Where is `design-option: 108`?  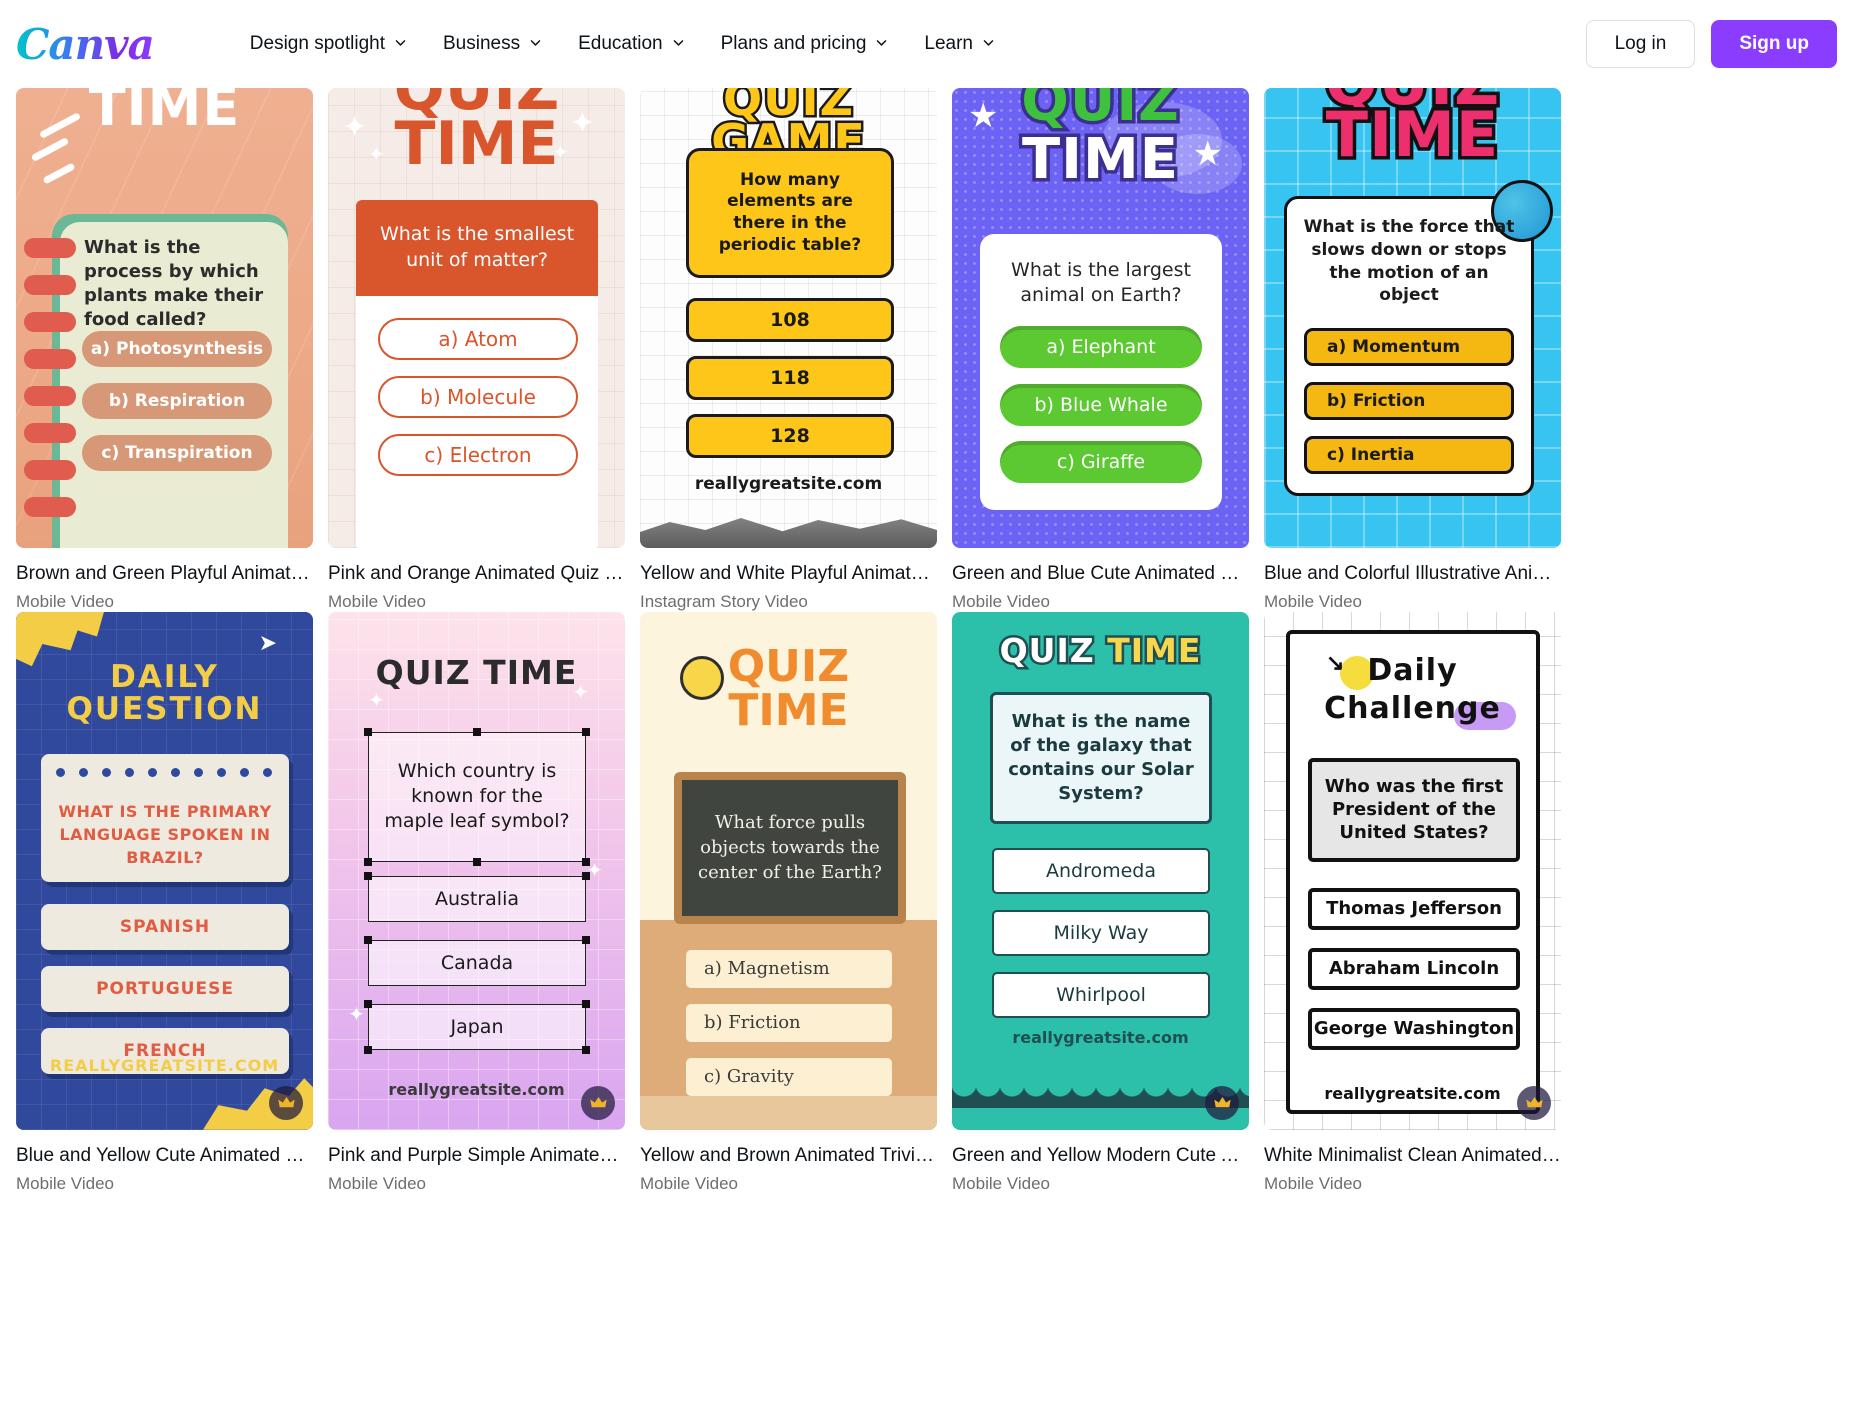 design-option: 108 is located at coordinates (790, 320).